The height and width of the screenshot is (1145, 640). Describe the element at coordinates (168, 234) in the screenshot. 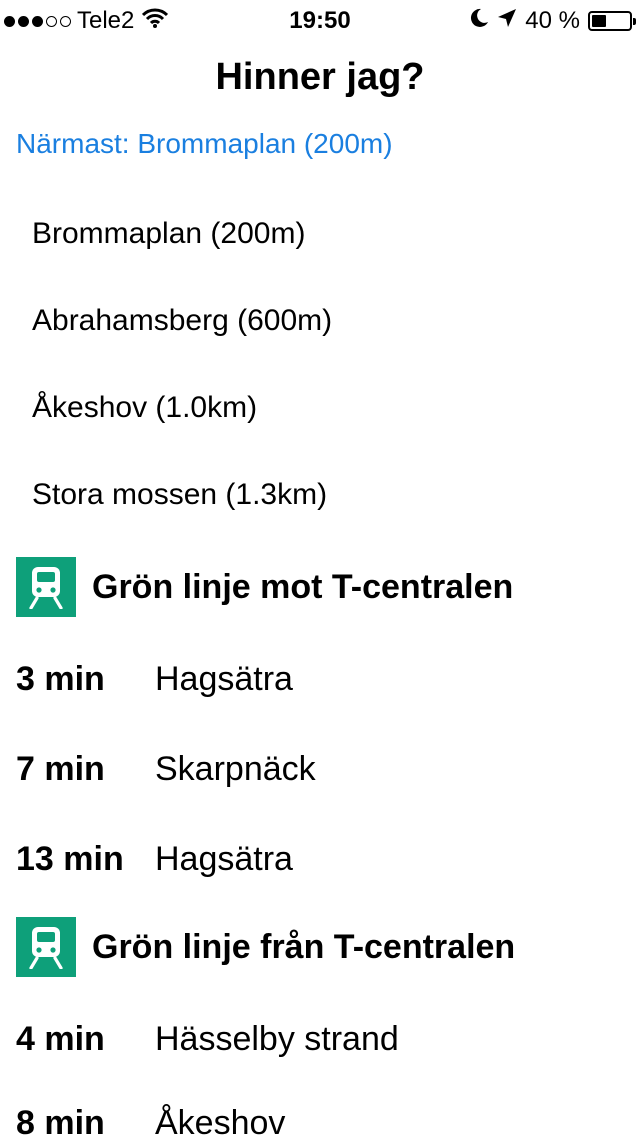

I see `station-item: Brommaplan (200m)` at that location.